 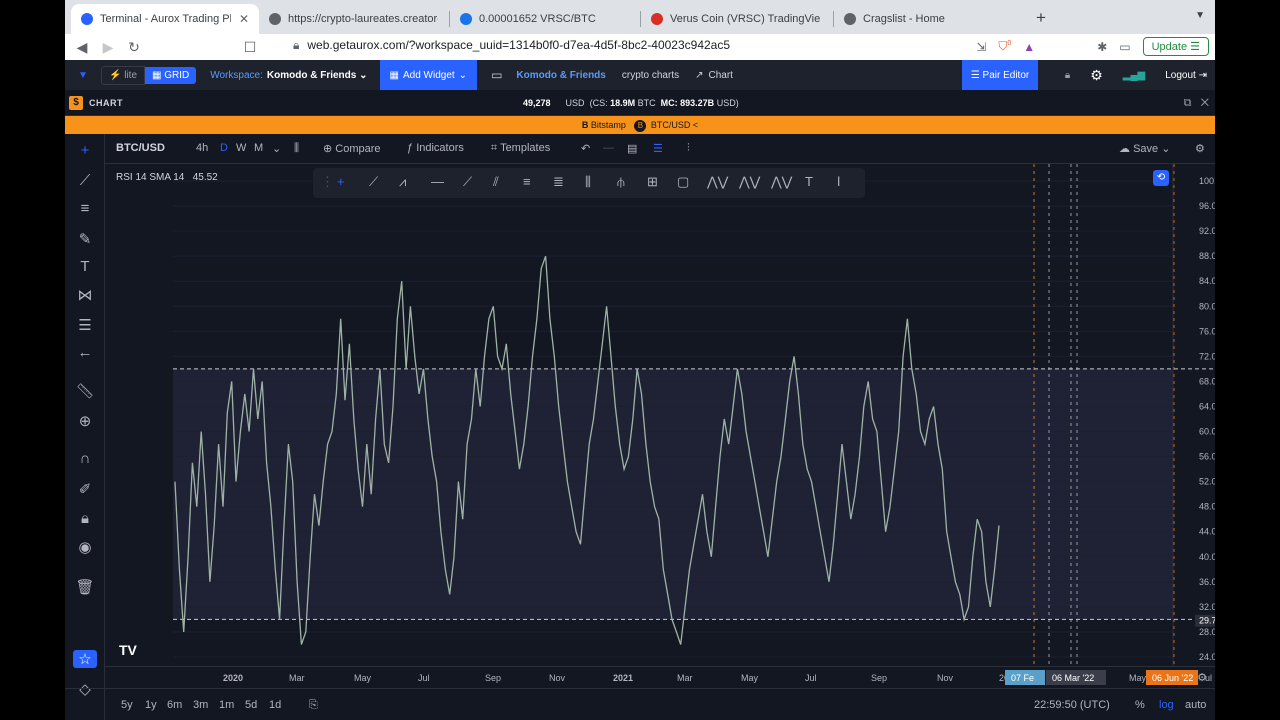 What do you see at coordinates (838, 181) in the screenshot?
I see `vertical-line-icon: ǀ` at bounding box center [838, 181].